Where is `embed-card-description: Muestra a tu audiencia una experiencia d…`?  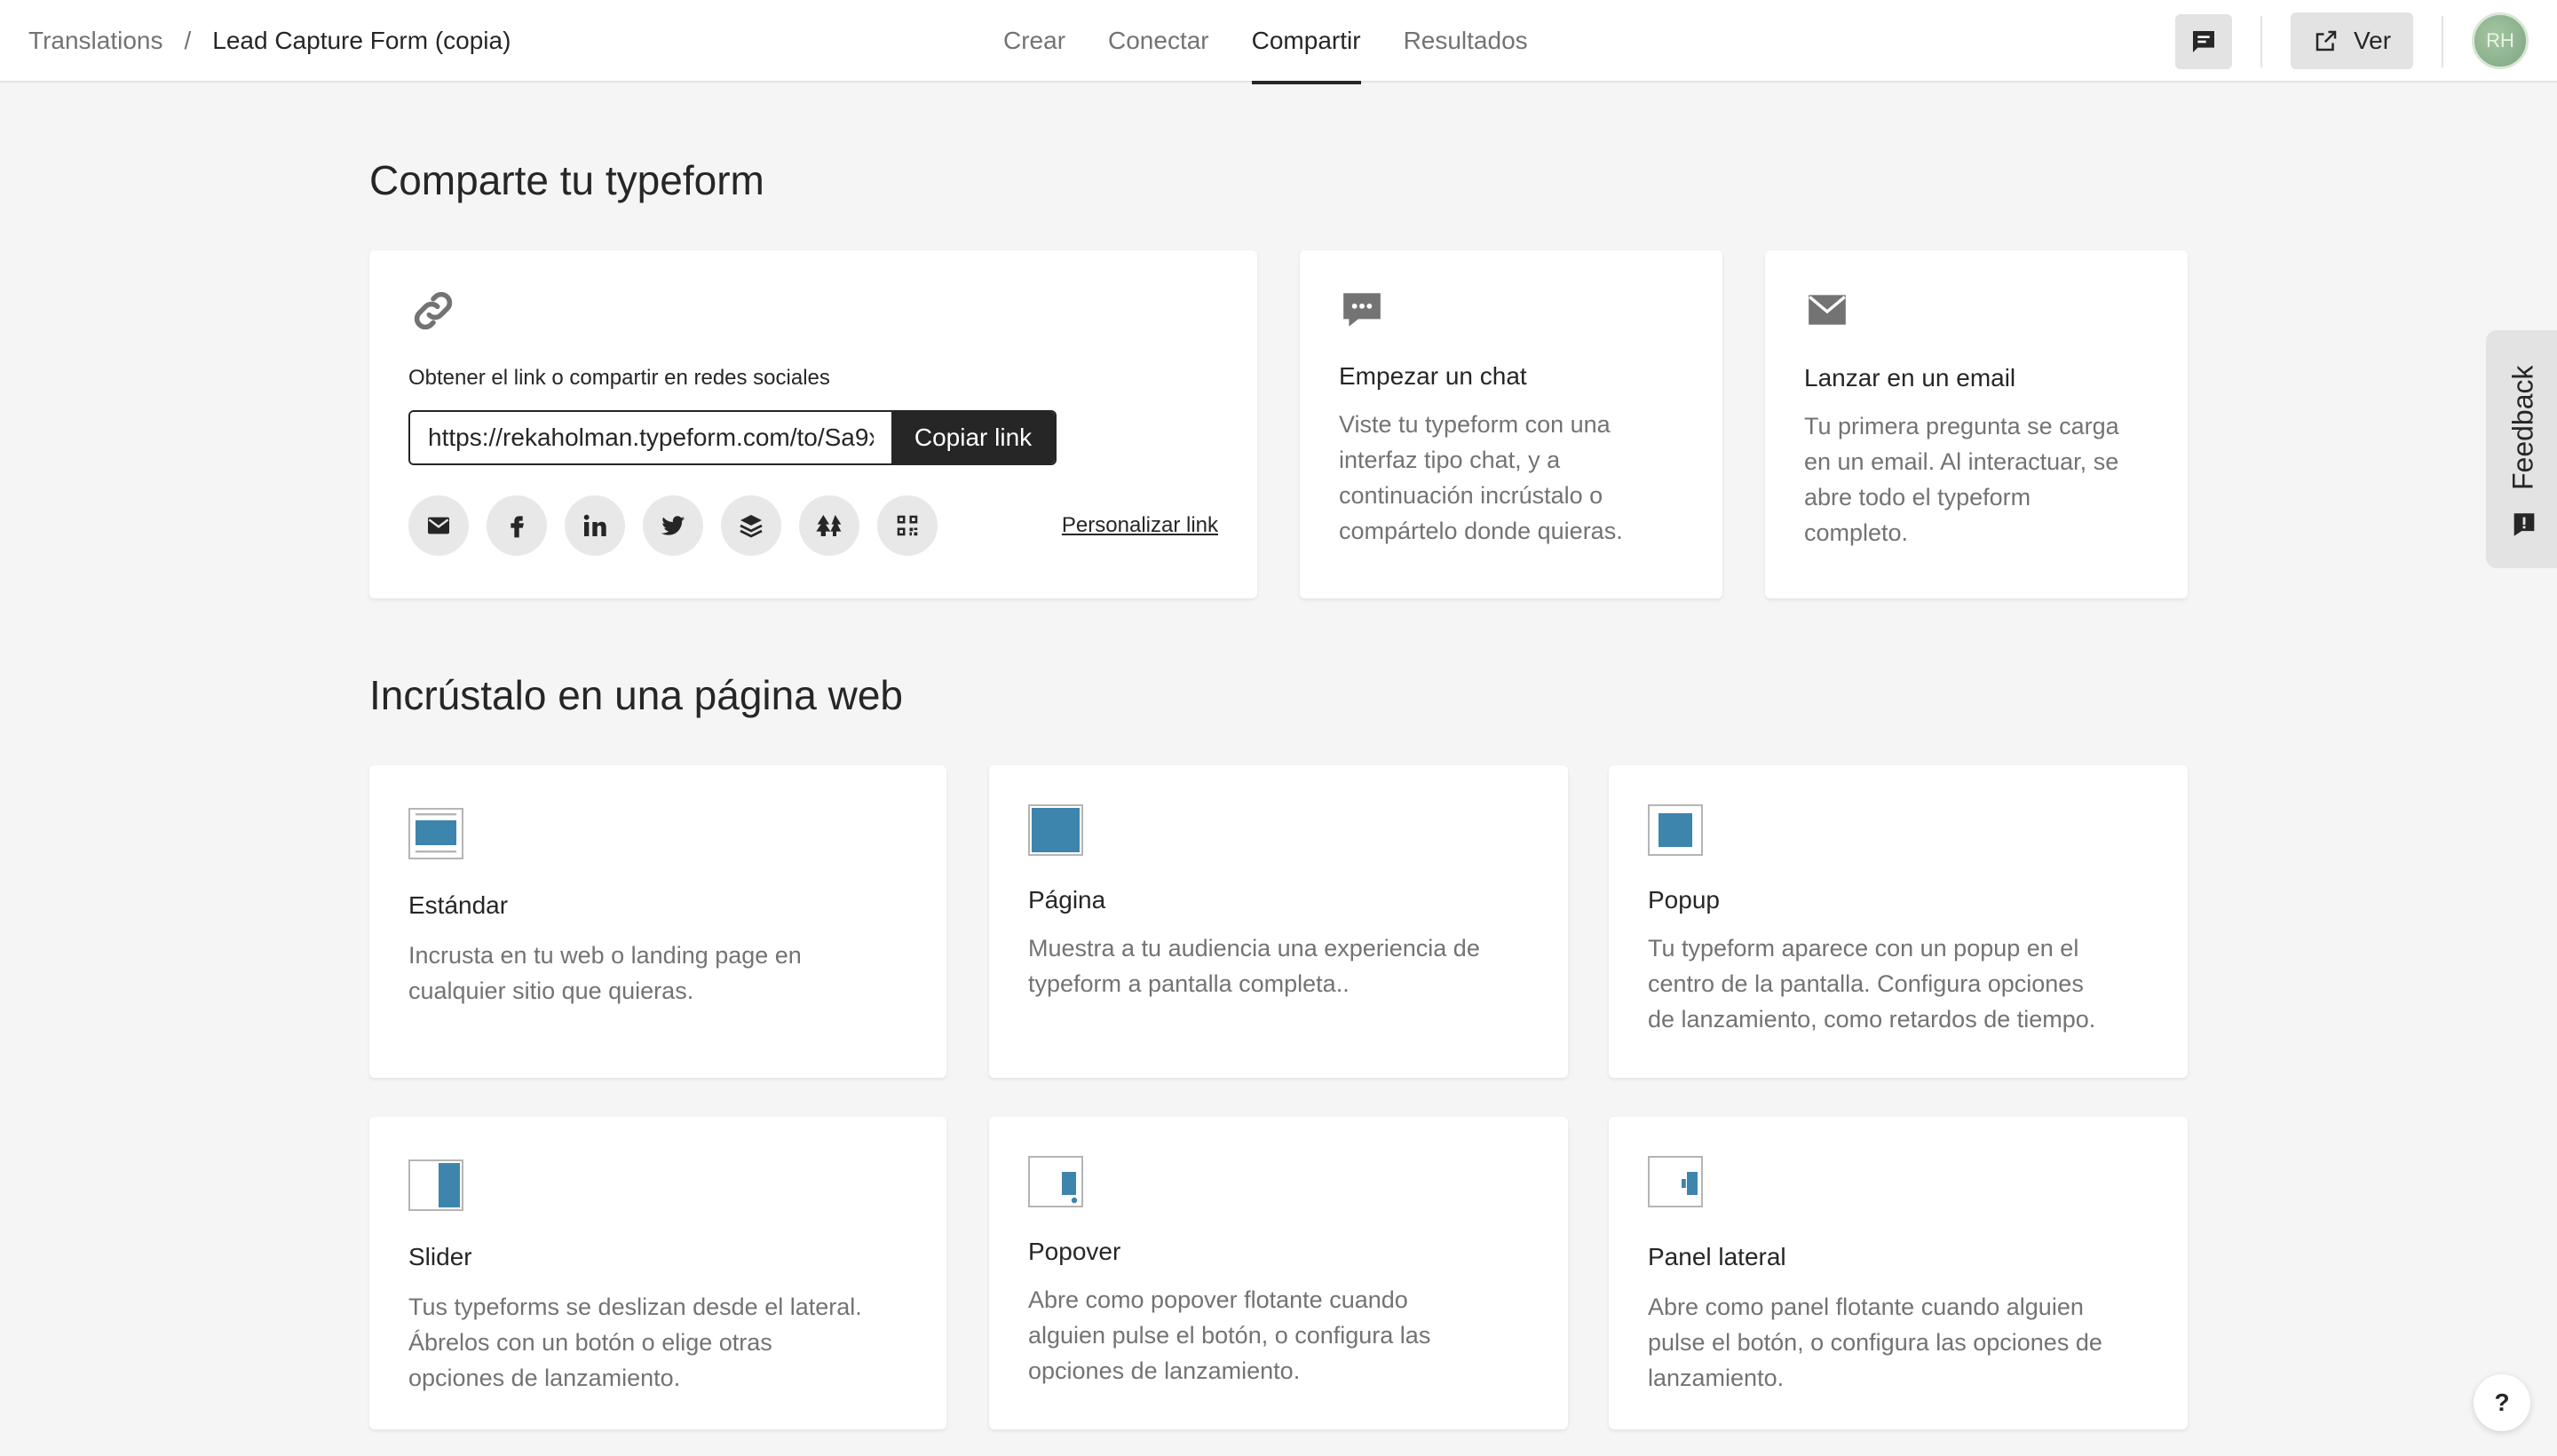
embed-card-description: Muestra a tu audiencia una experiencia d… is located at coordinates (1254, 966).